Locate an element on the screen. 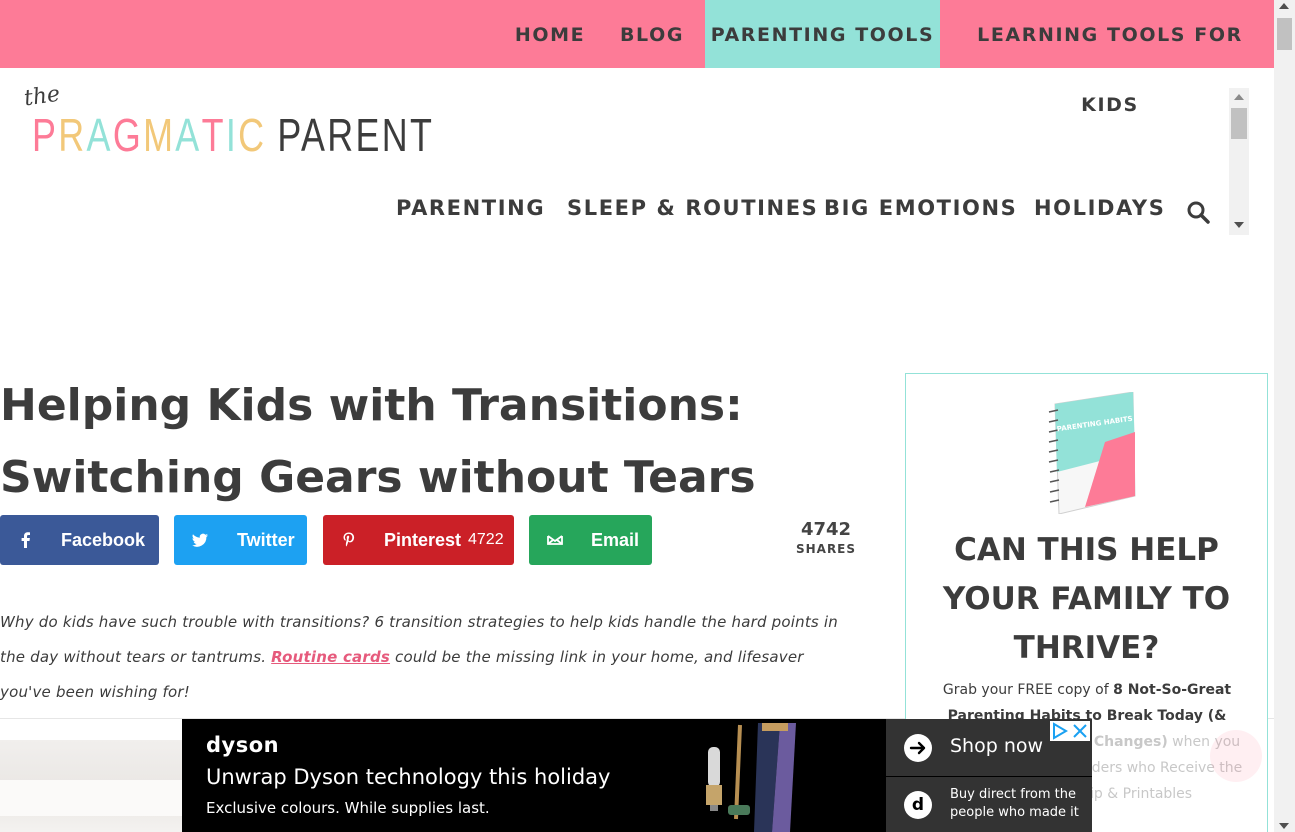 This screenshot has width=1295, height=832. pinterest-label: Pinterest is located at coordinates (423, 540).